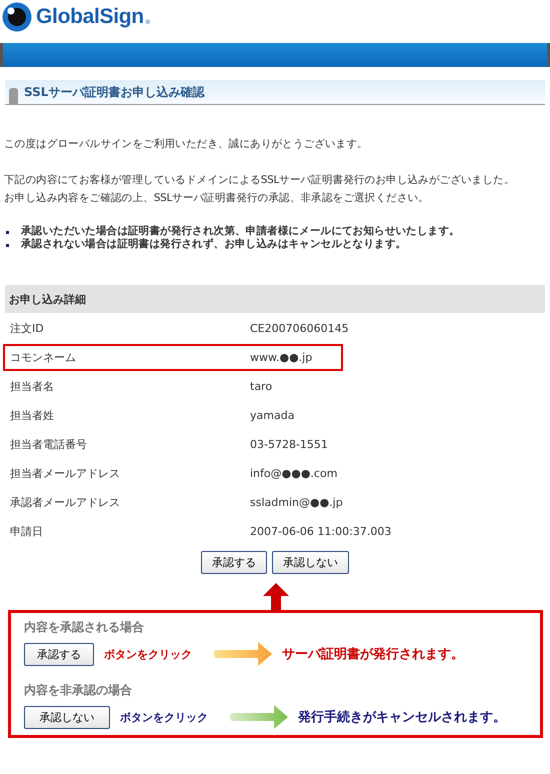 The image size is (550, 774). I want to click on field-label: 担当者名, so click(32, 386).